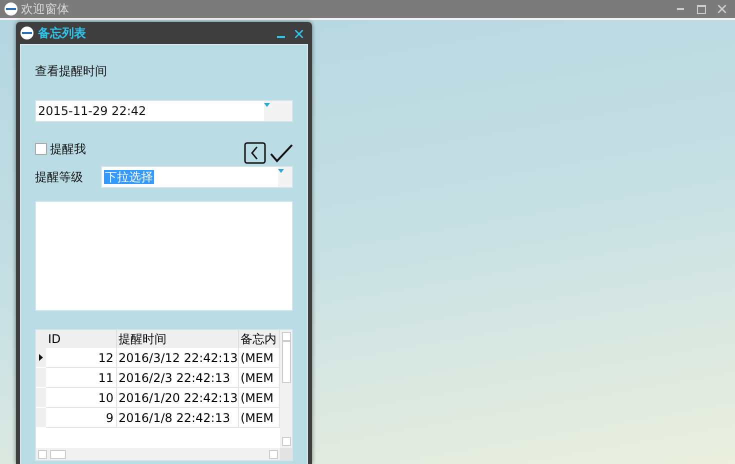 This screenshot has width=735, height=464. Describe the element at coordinates (177, 398) in the screenshot. I see `table-cell: 2016/1/20 22:42:13` at that location.